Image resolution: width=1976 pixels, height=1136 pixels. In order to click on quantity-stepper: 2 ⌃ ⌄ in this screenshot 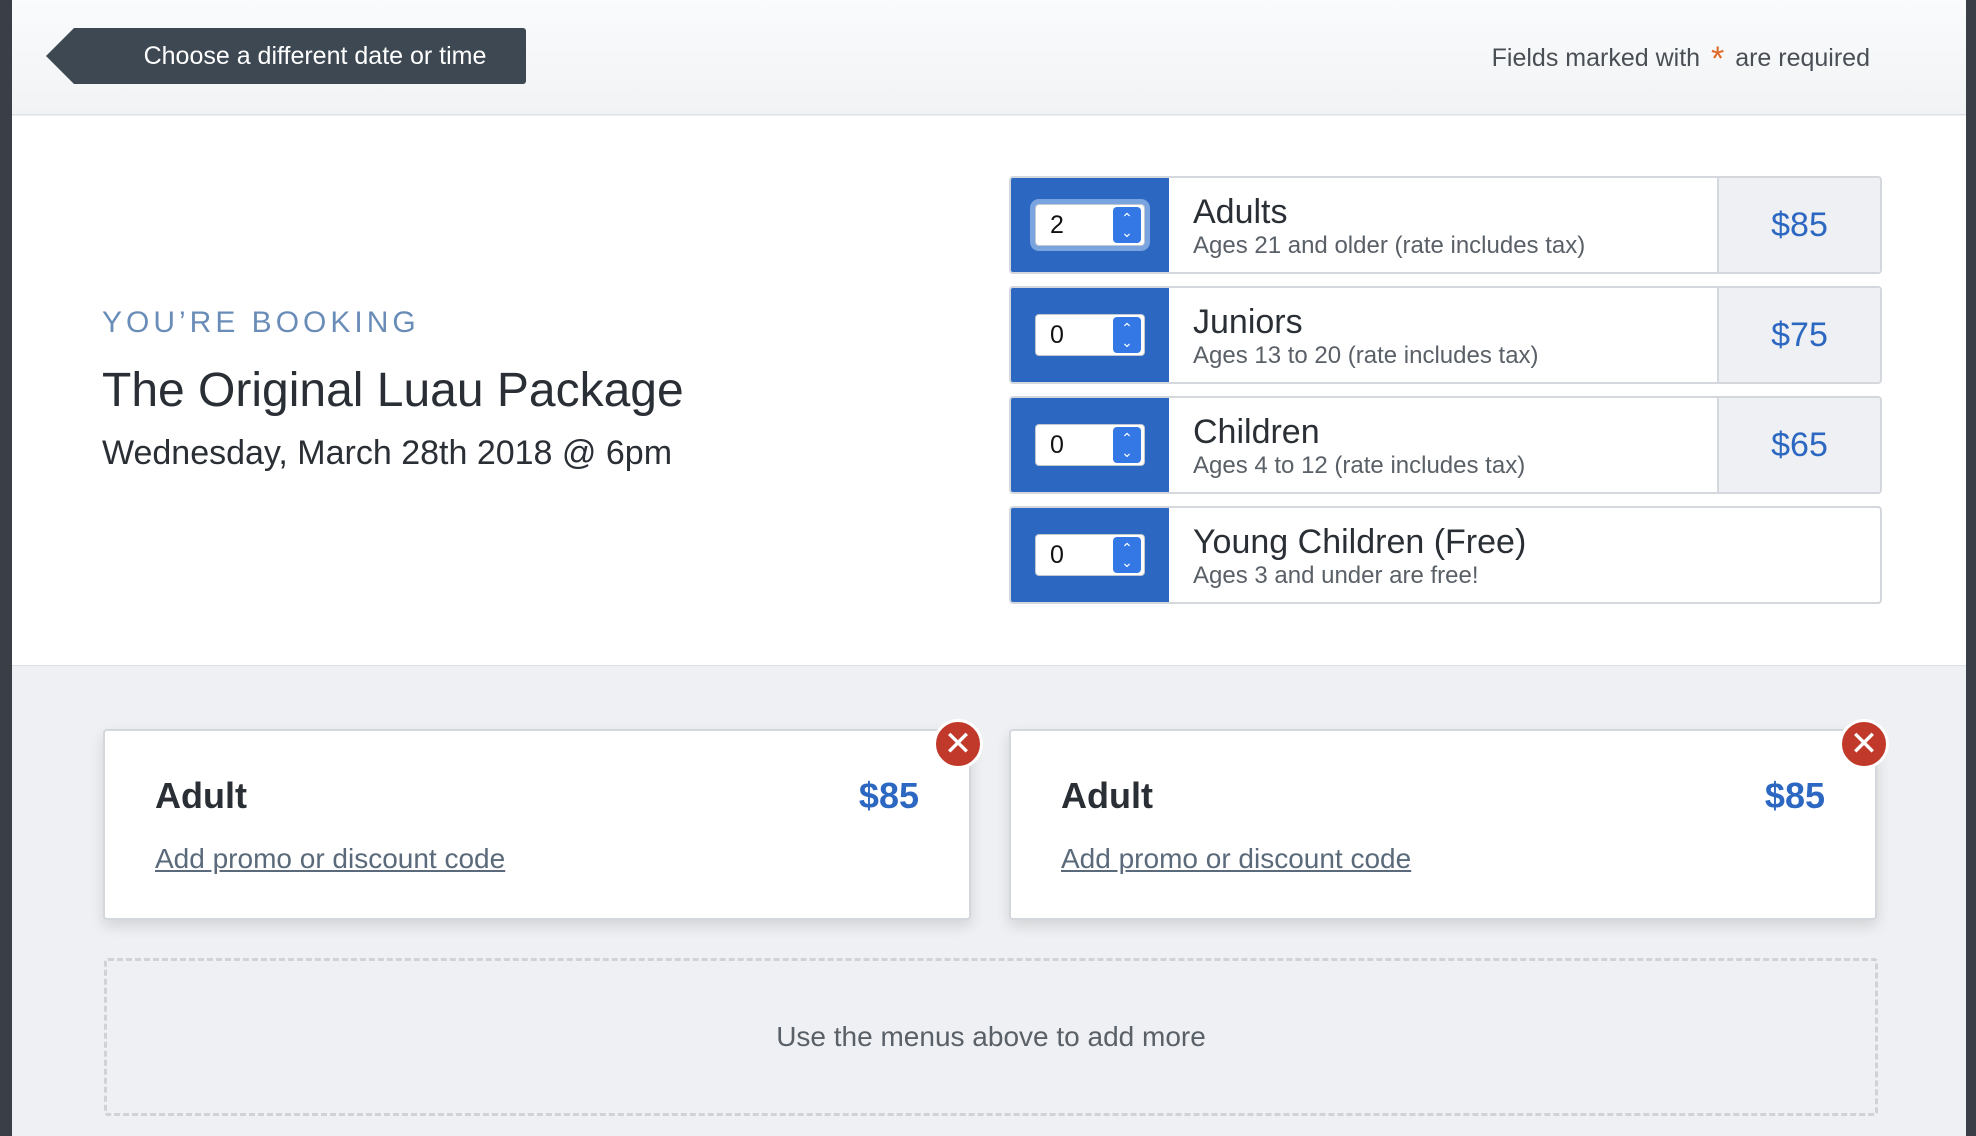, I will do `click(1090, 225)`.